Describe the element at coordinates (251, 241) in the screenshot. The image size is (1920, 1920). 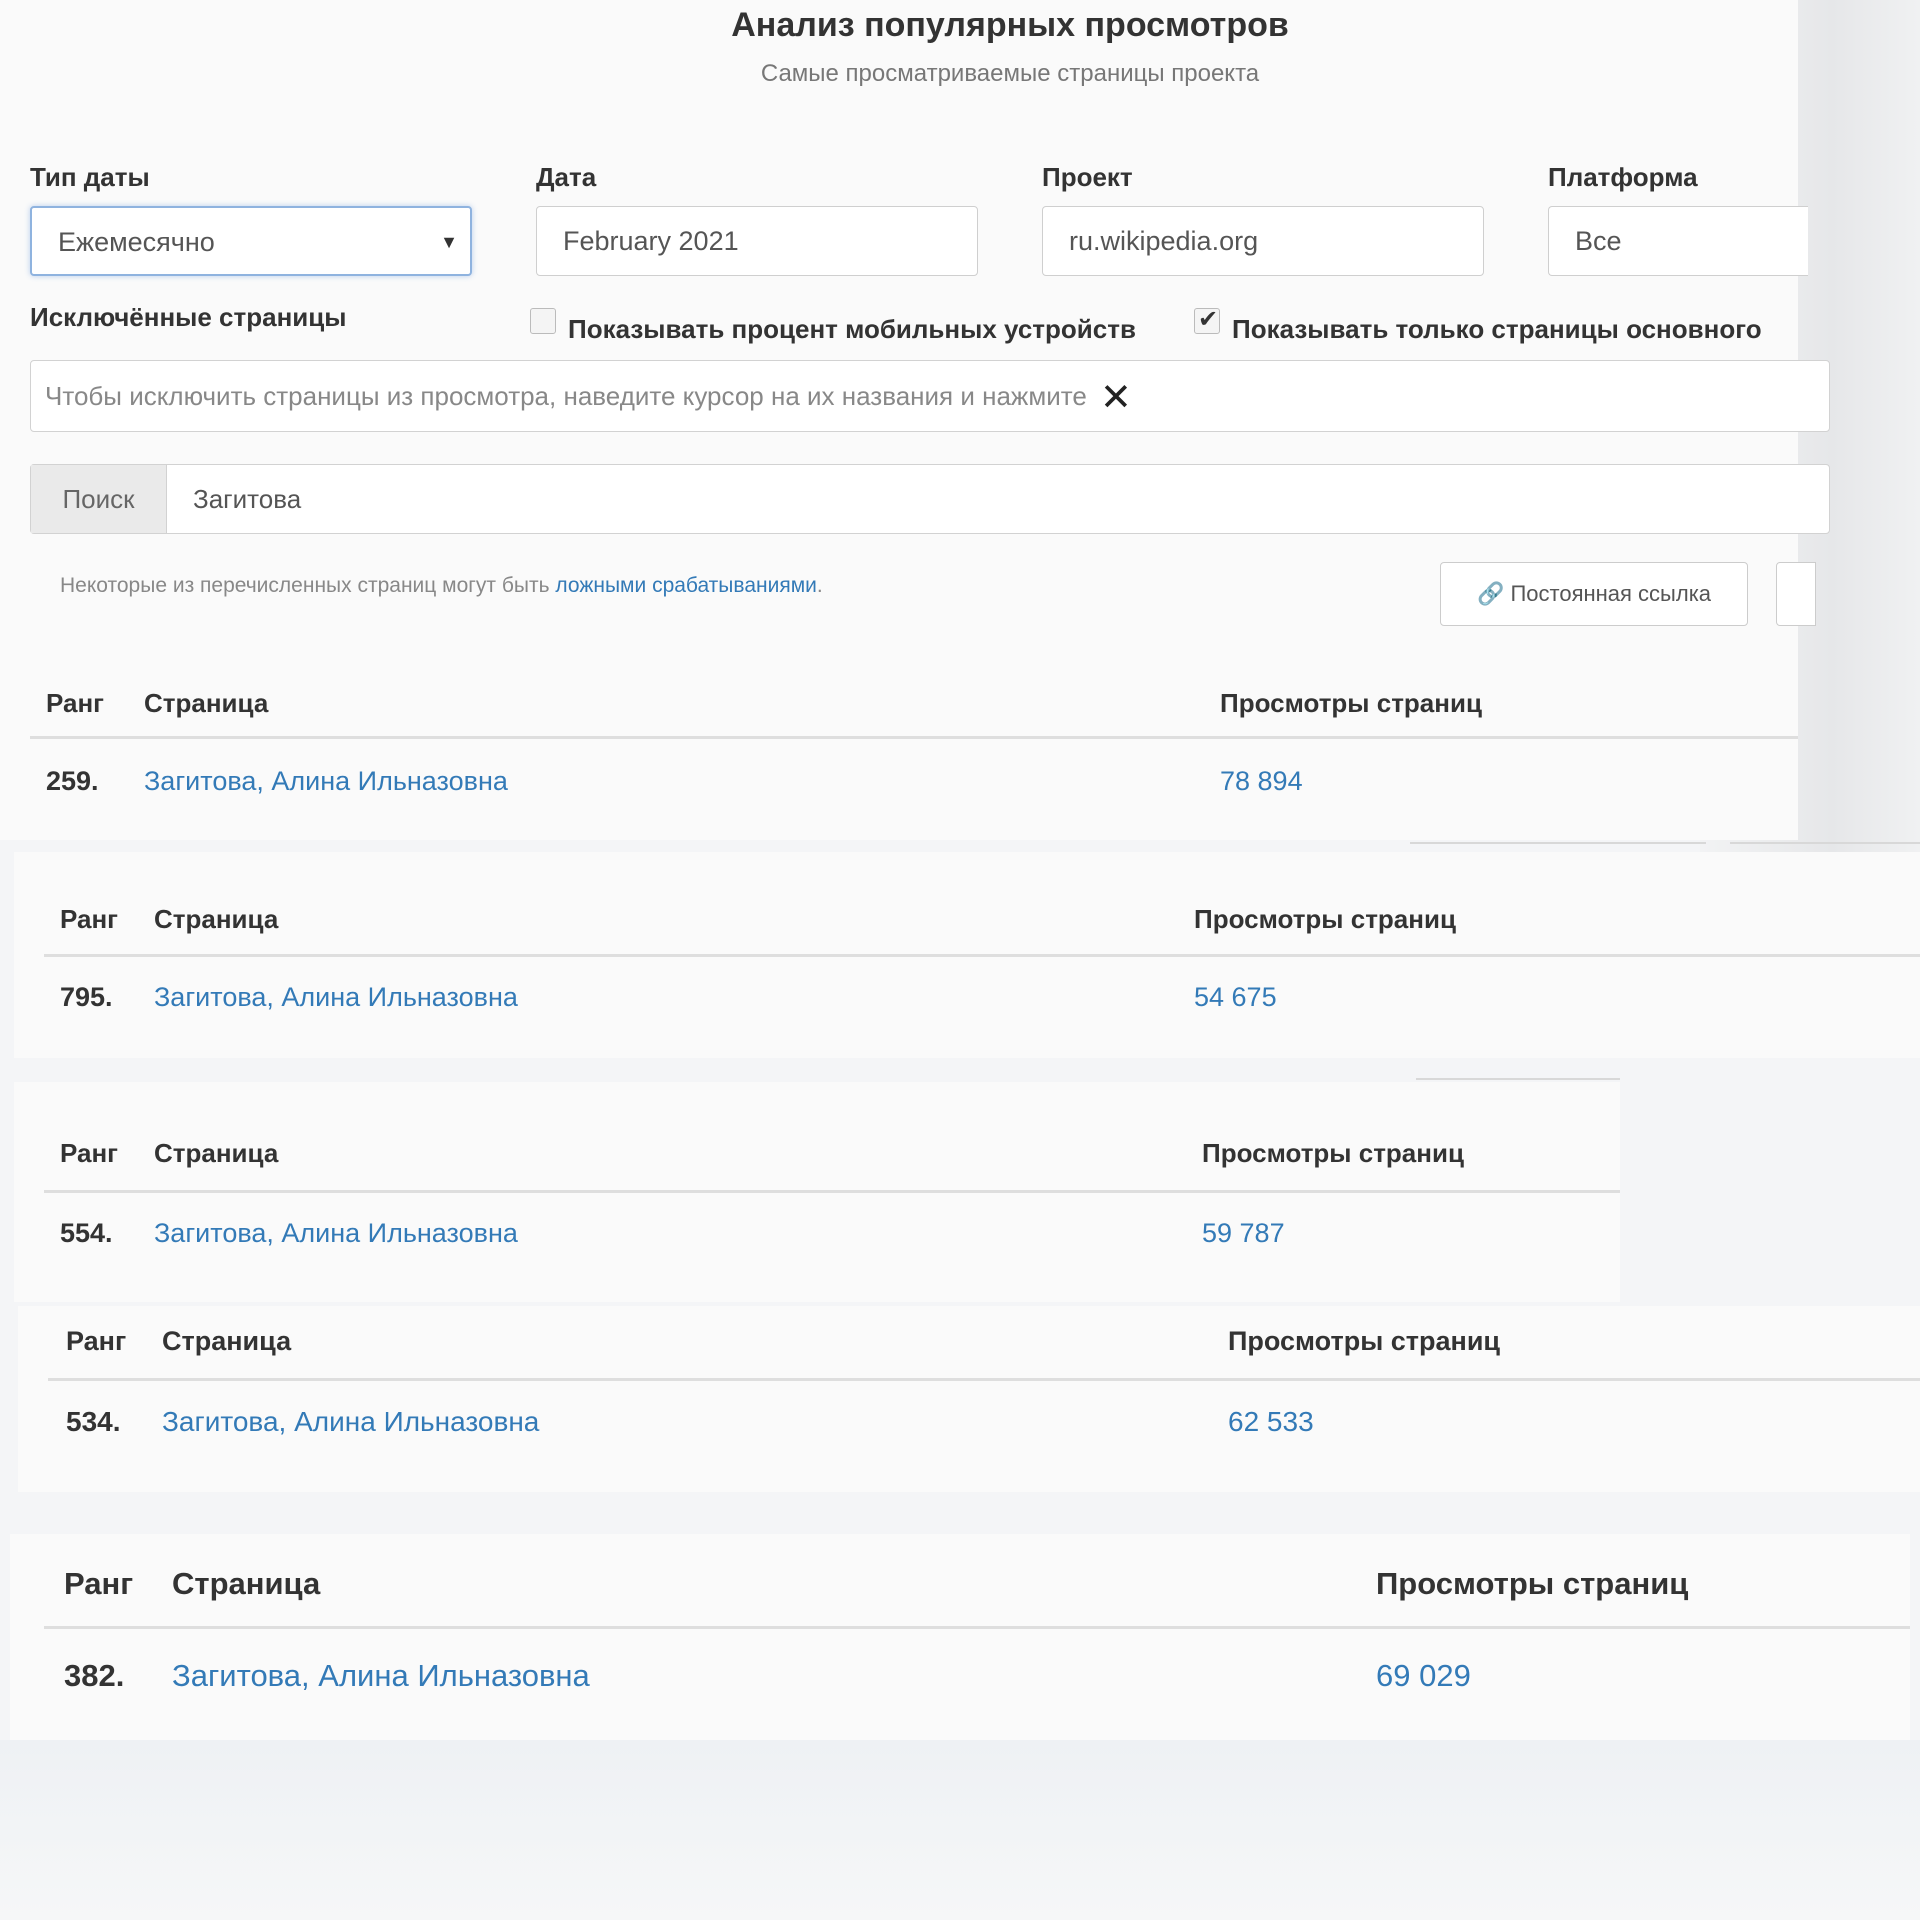
I see `date-type-select: Ежемесячно ▼` at that location.